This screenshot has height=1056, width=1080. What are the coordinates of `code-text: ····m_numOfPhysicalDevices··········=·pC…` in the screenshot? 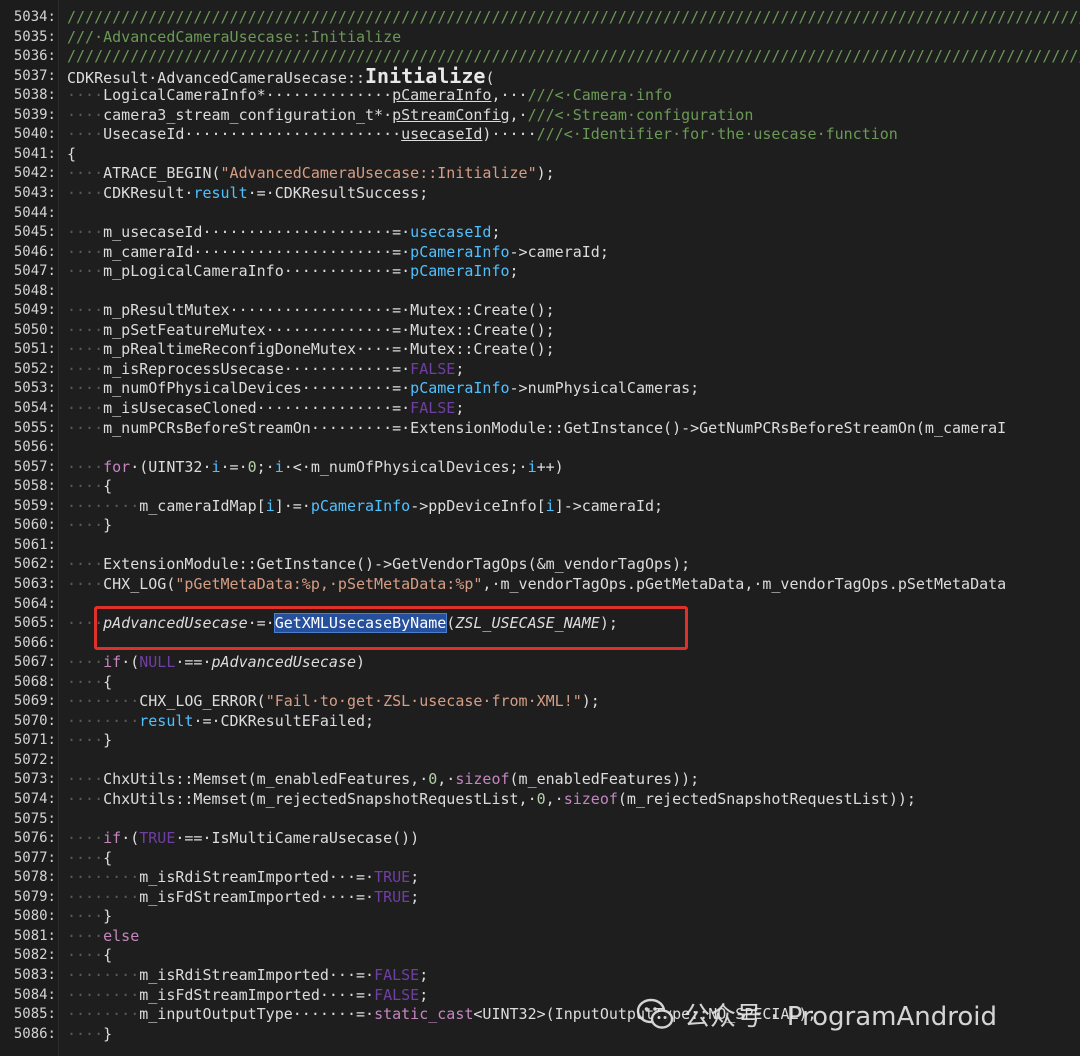 It's located at (573, 388).